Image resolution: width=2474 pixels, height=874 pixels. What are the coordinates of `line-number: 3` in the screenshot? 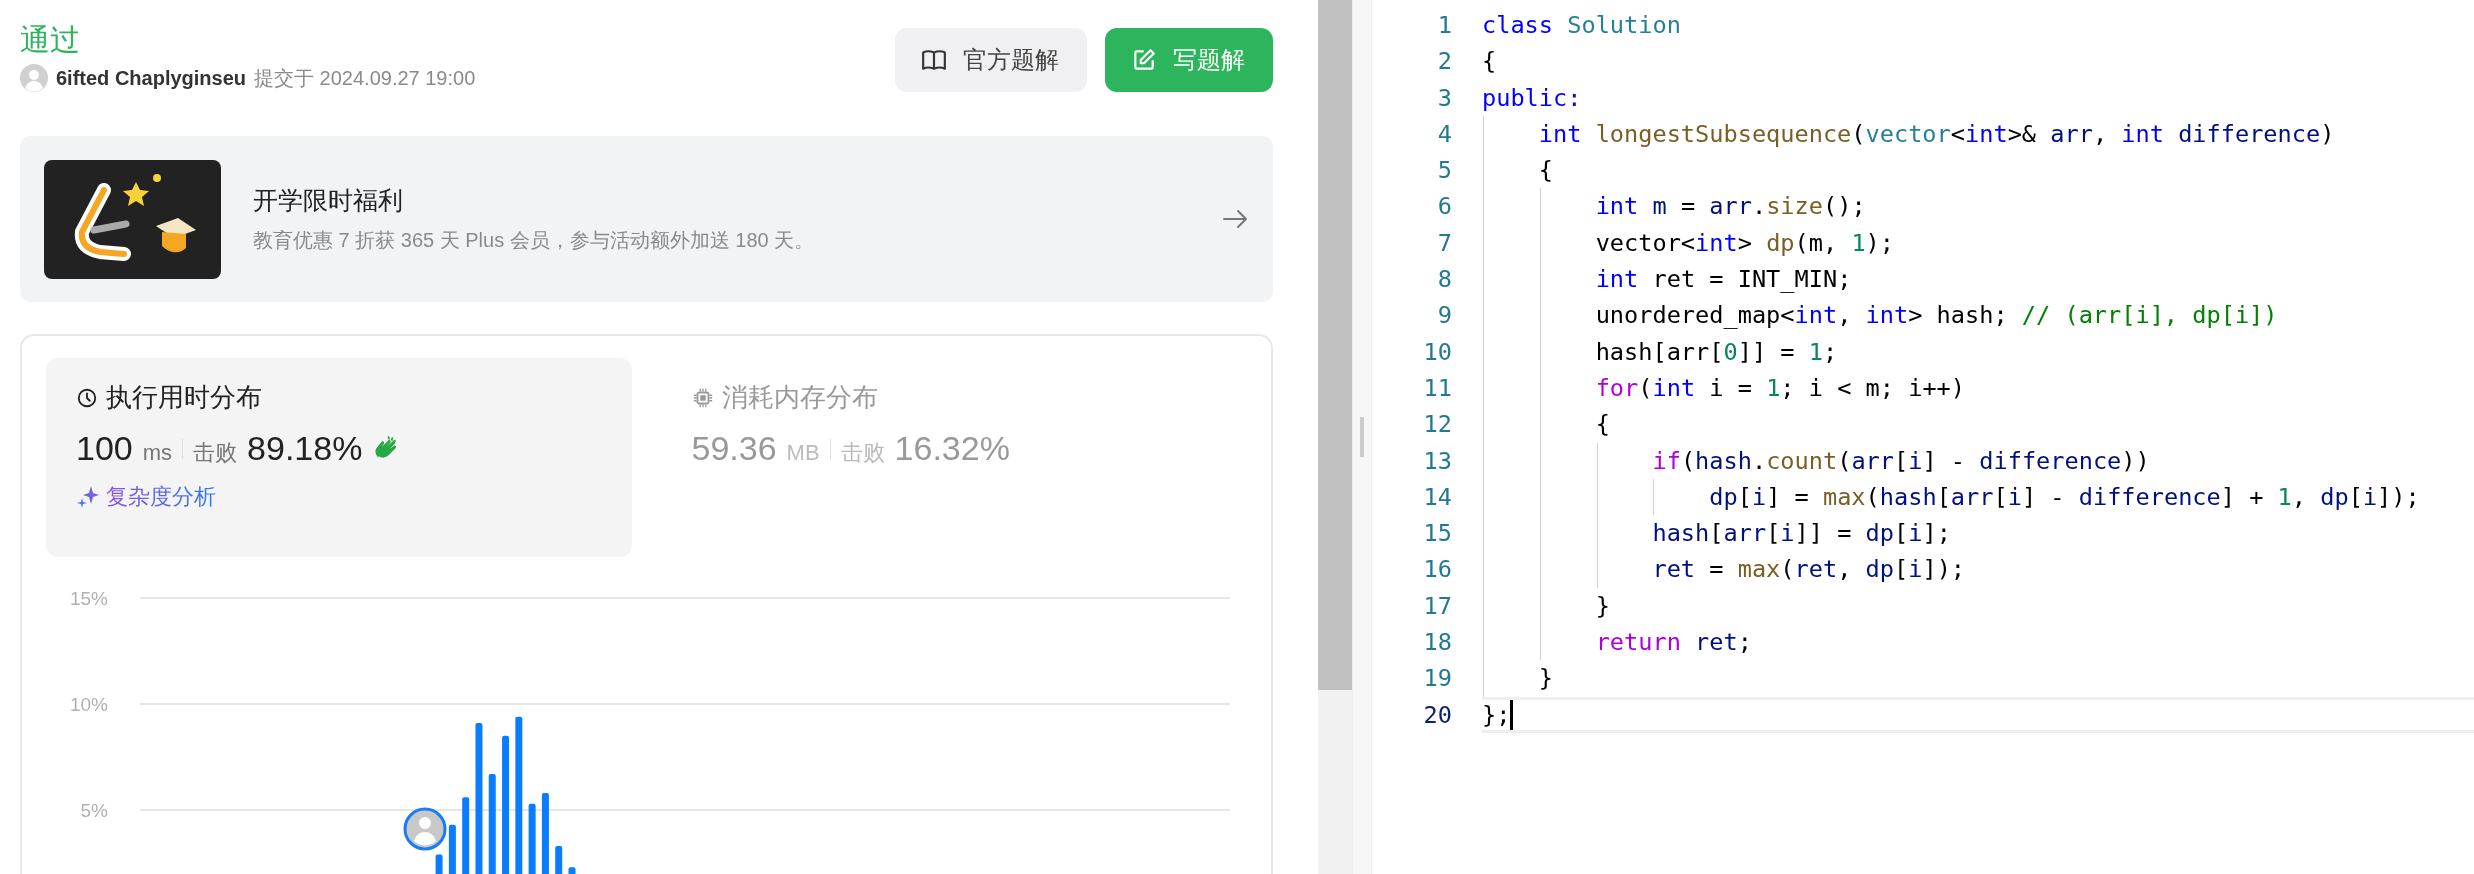 It's located at (1444, 98).